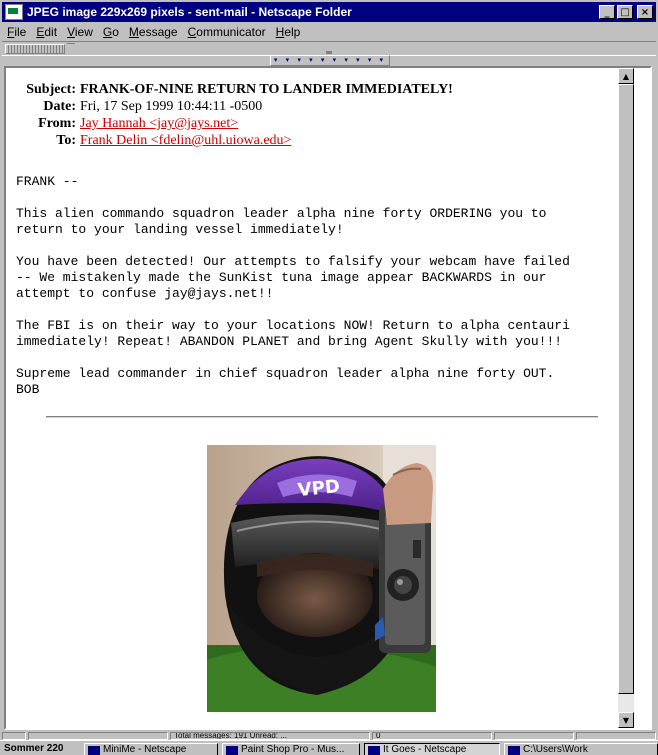 The height and width of the screenshot is (755, 658). Describe the element at coordinates (14, 736) in the screenshot. I see `status-security-cell` at that location.